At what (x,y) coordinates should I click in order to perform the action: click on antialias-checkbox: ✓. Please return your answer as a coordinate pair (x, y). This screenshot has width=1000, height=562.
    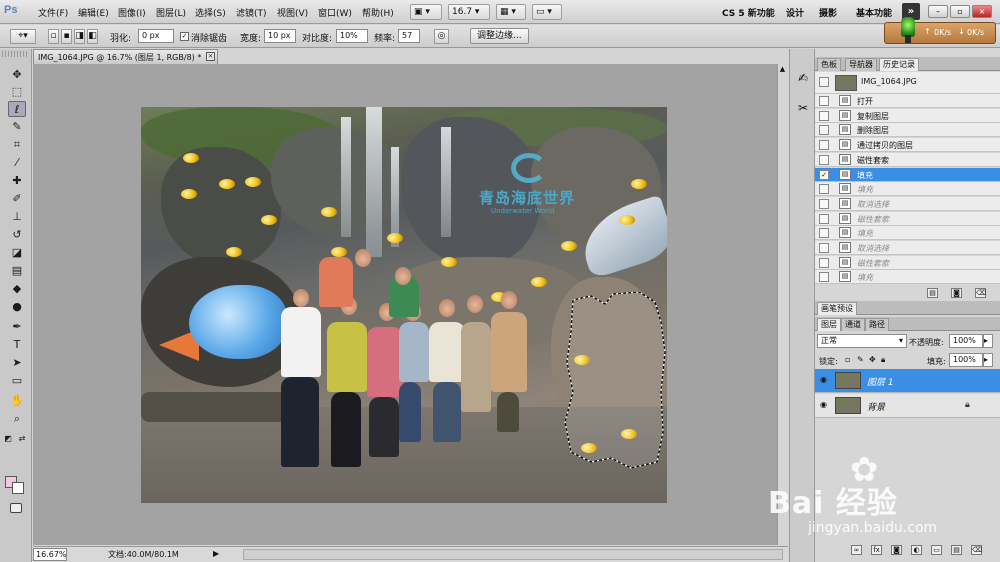
    Looking at the image, I should click on (184, 36).